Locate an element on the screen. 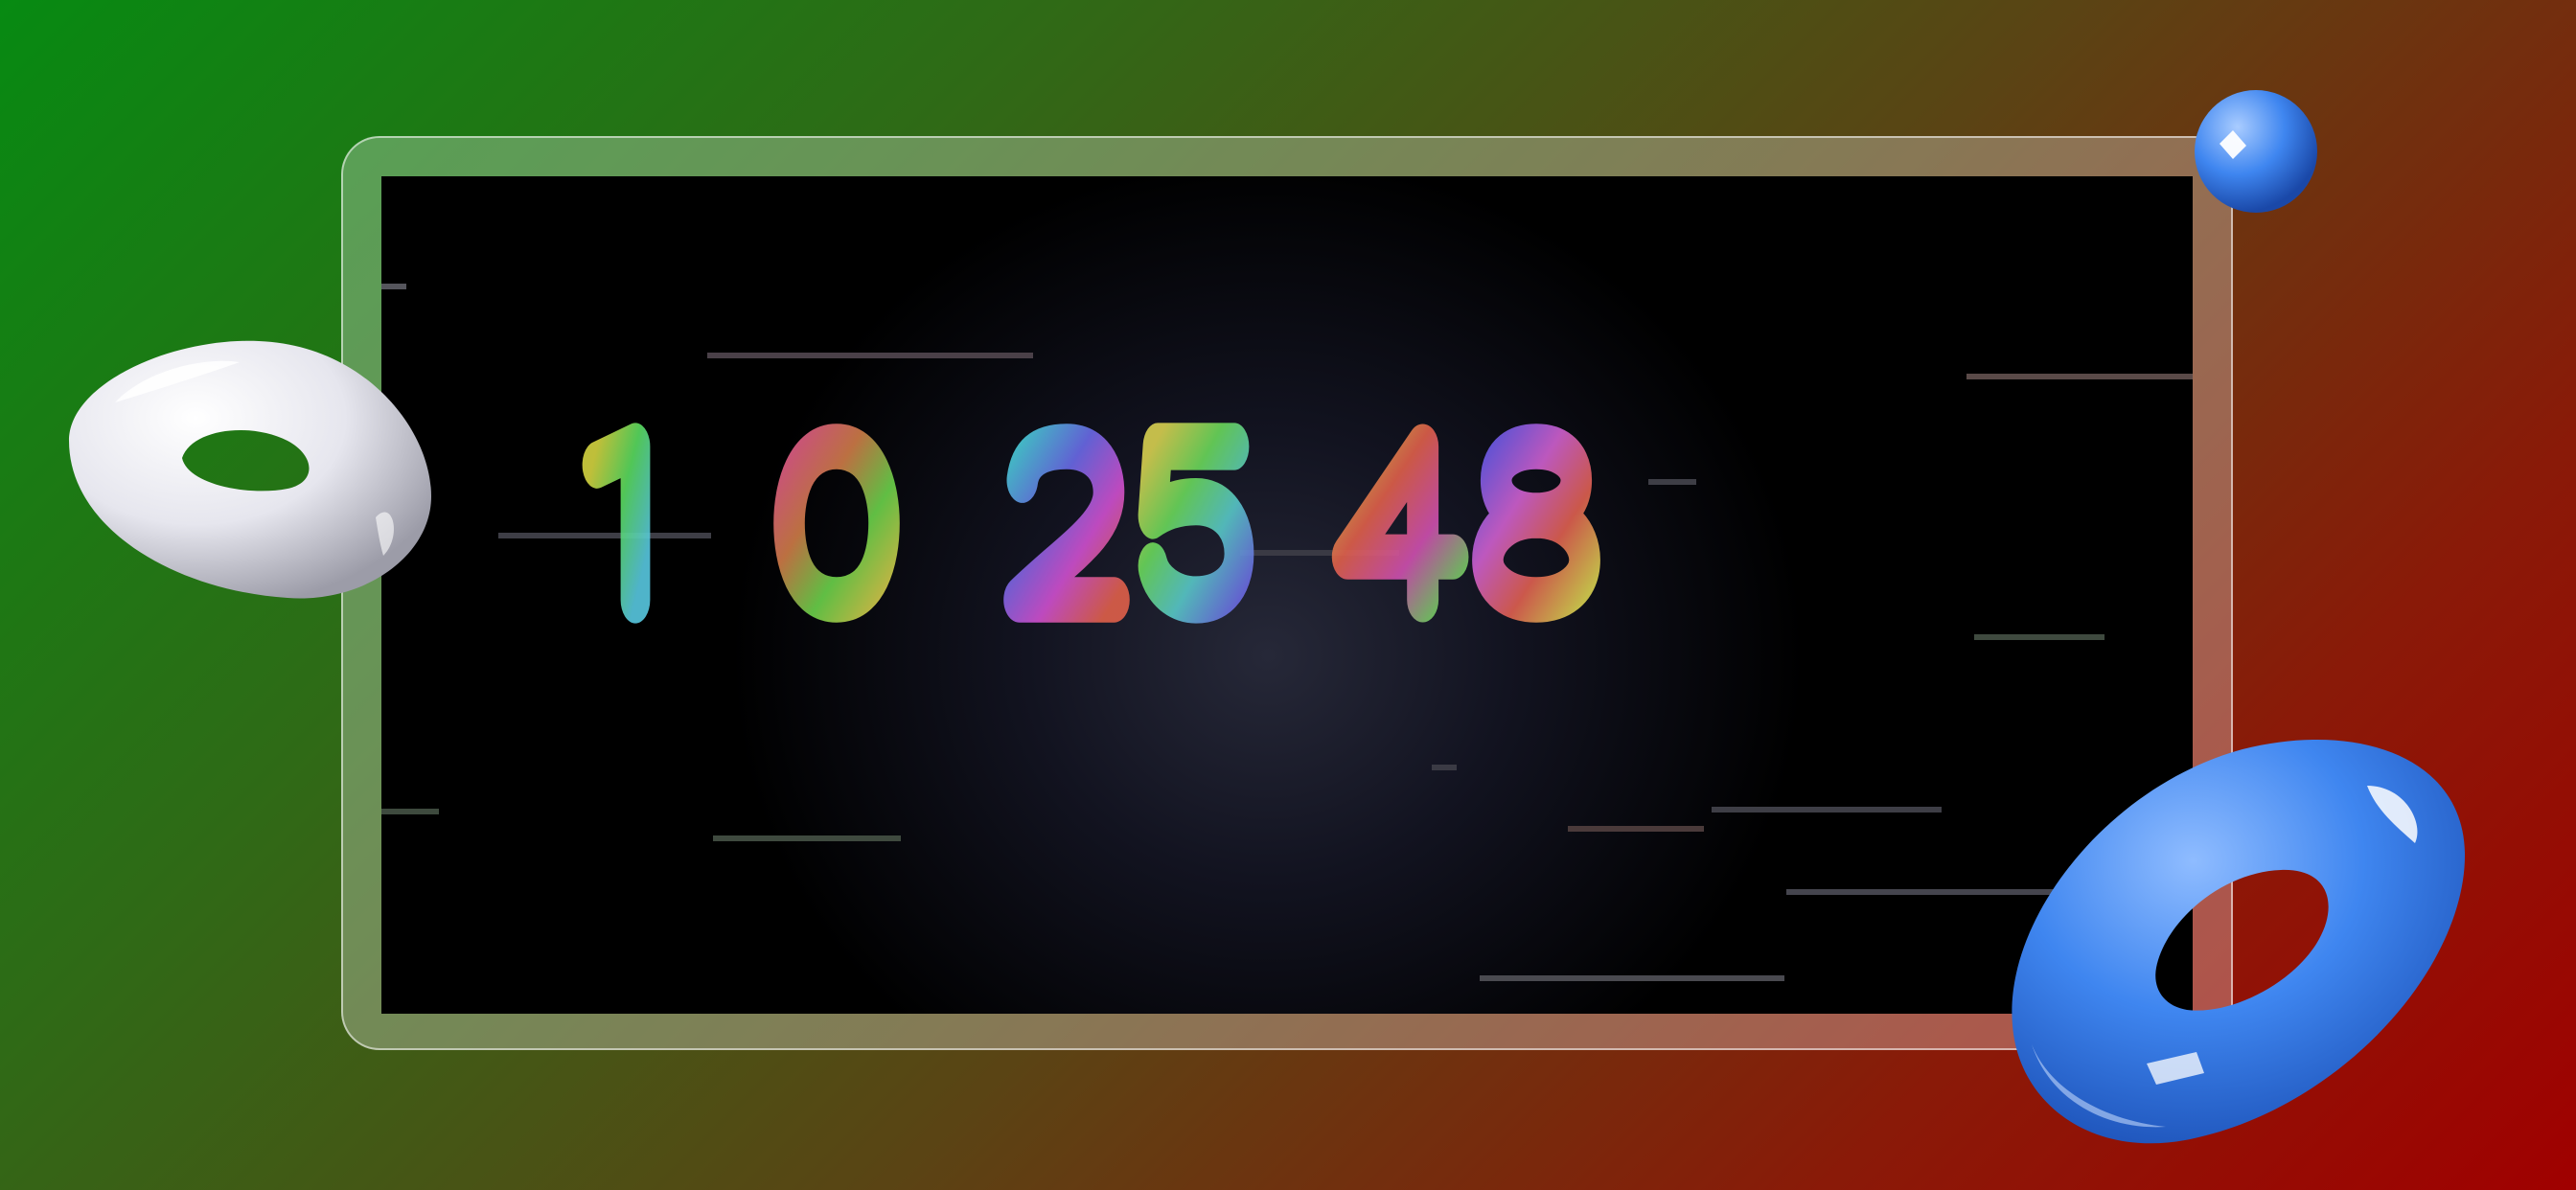 Image resolution: width=2576 pixels, height=1190 pixels. digit-4: 5 is located at coordinates (1196, 524).